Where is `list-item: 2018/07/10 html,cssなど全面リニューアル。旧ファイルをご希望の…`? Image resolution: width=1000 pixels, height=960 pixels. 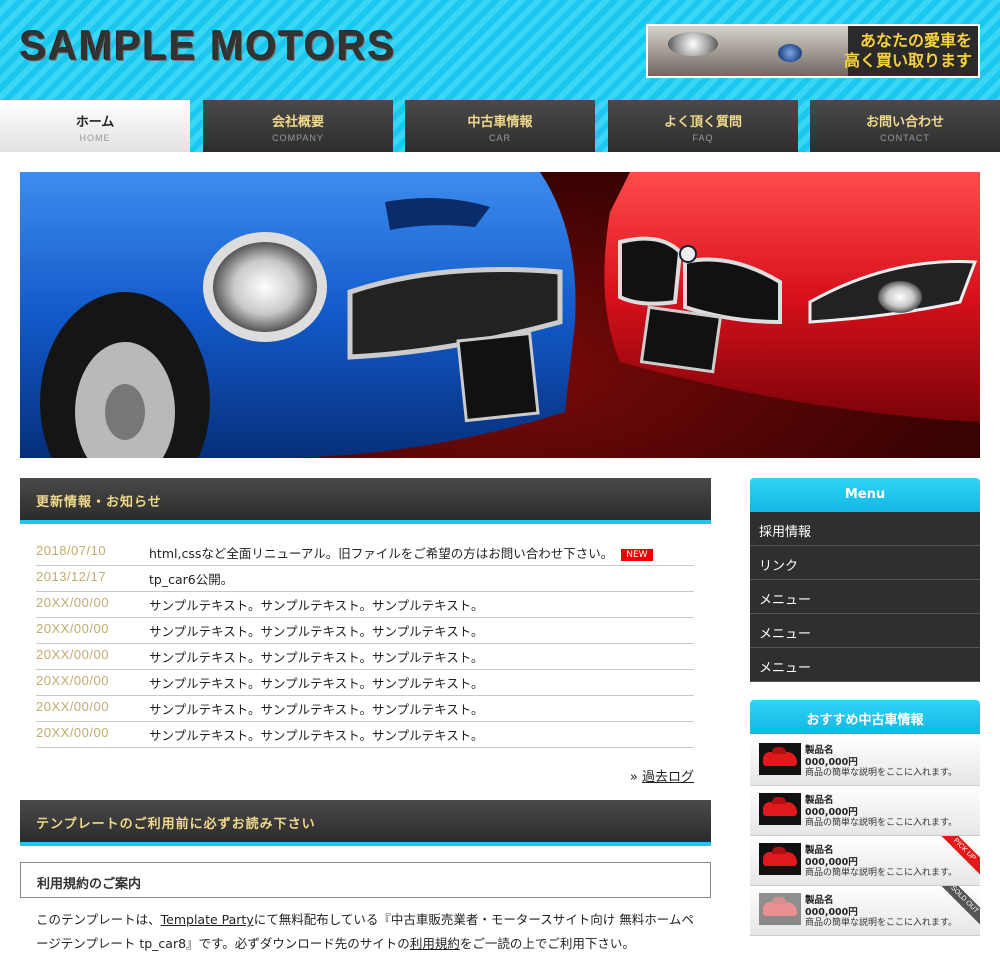
list-item: 2018/07/10 html,cssなど全面リニューアル。旧ファイルをご希望の… is located at coordinates (365, 553).